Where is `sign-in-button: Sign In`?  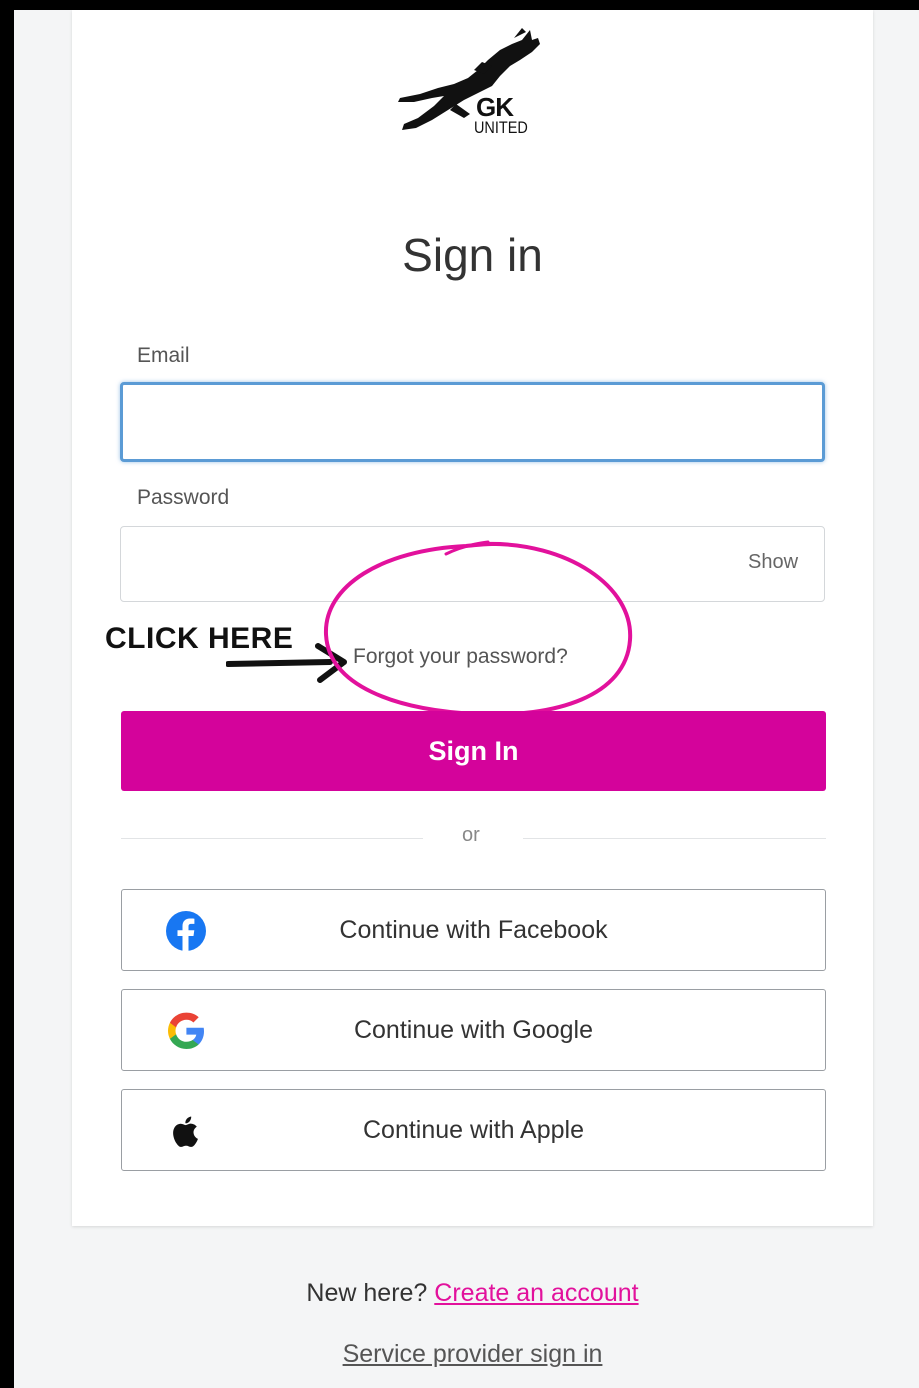
sign-in-button: Sign In is located at coordinates (473, 751).